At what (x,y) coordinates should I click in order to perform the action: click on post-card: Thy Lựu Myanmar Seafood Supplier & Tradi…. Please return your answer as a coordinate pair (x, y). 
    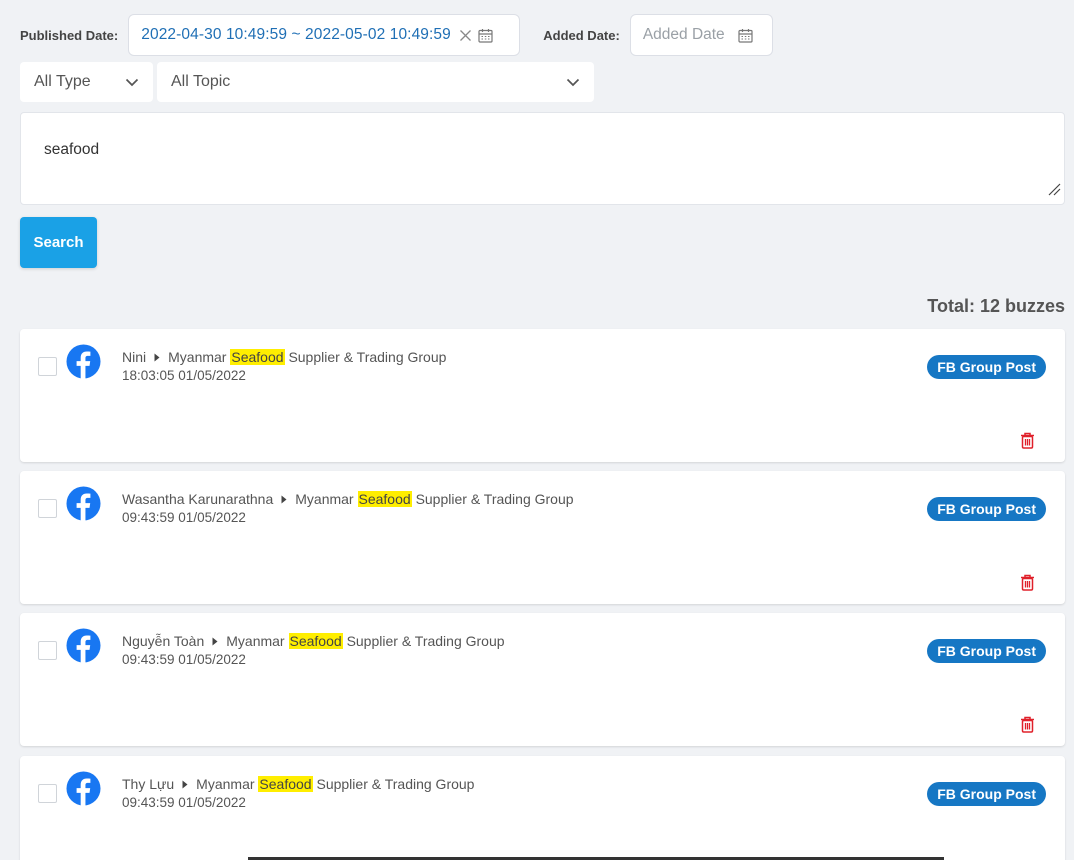
    Looking at the image, I should click on (542, 808).